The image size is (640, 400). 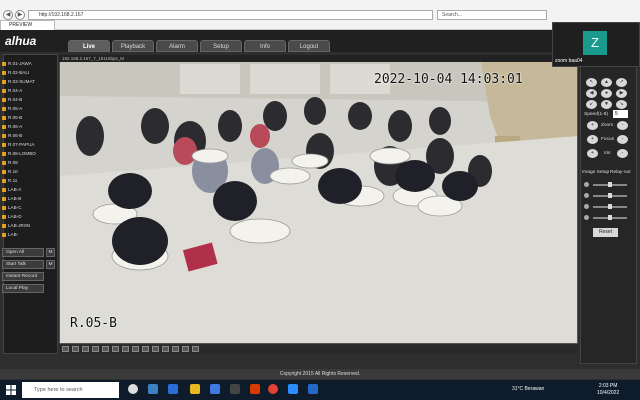 I want to click on hue-slider-knob, so click(x=610, y=217).